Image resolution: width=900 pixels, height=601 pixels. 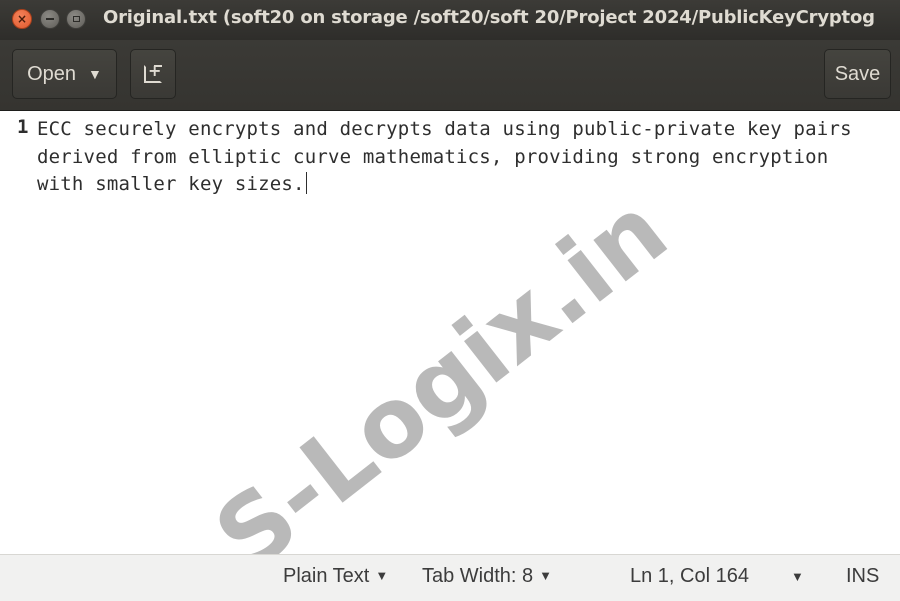 I want to click on save-button: Save, so click(x=857, y=74).